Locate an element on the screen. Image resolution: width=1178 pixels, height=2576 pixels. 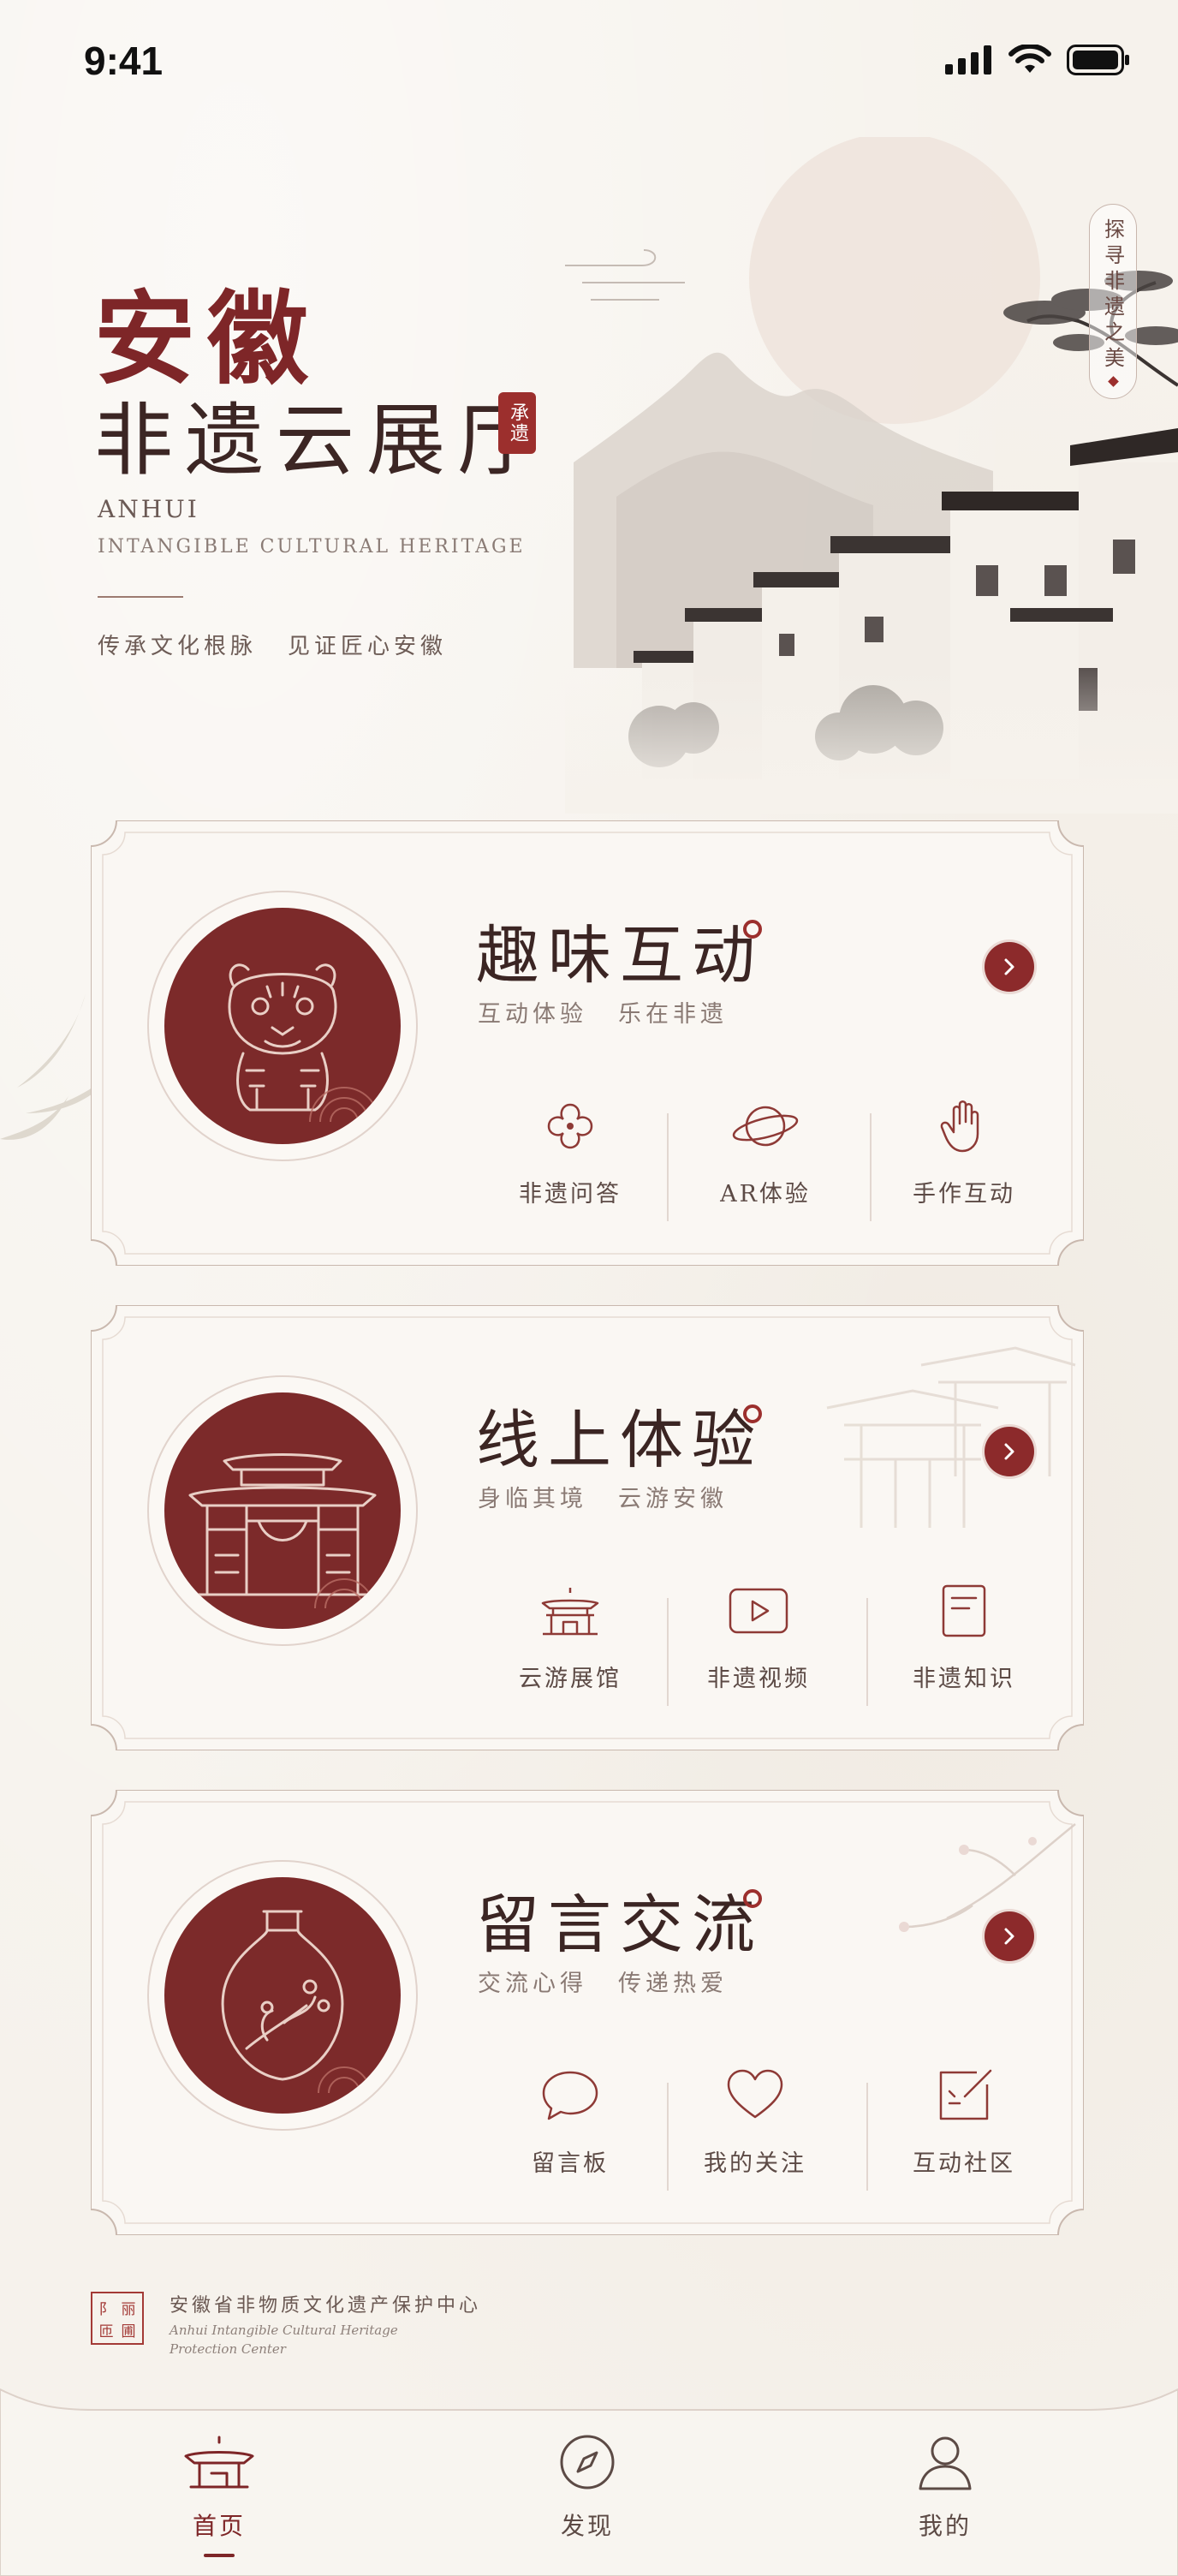
card-title: 留言交流 is located at coordinates (620, 1925).